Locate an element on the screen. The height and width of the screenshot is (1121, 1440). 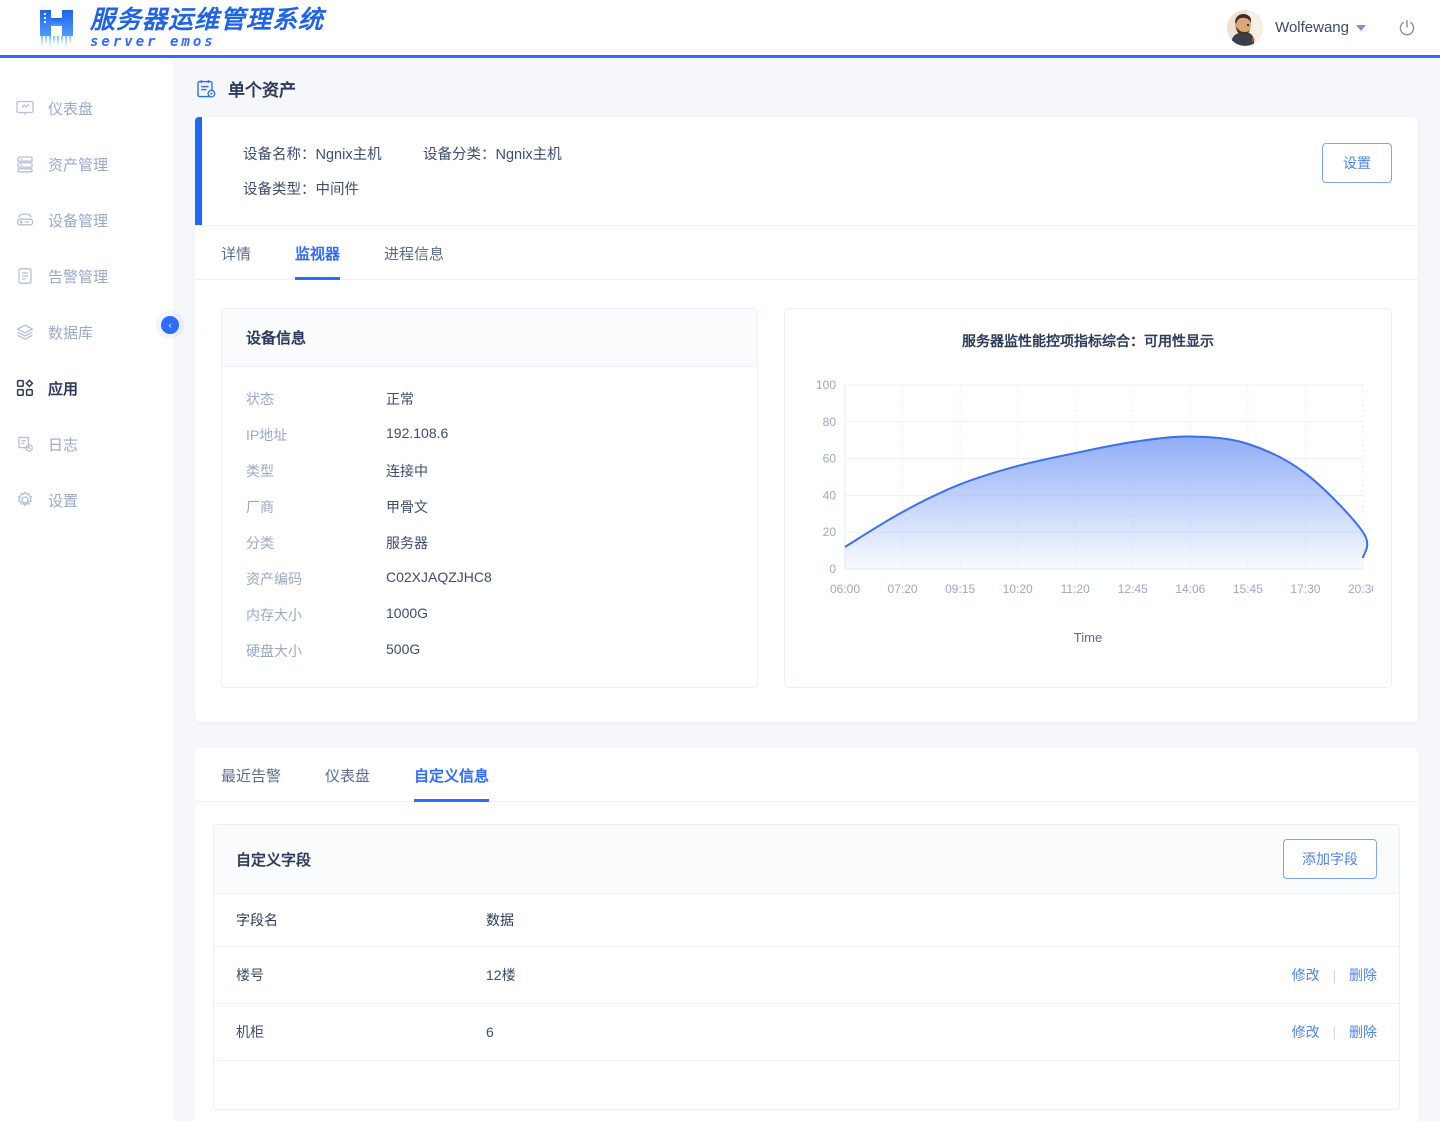
asset-field-name: 设备名称：Ngnix主机 is located at coordinates (333, 153).